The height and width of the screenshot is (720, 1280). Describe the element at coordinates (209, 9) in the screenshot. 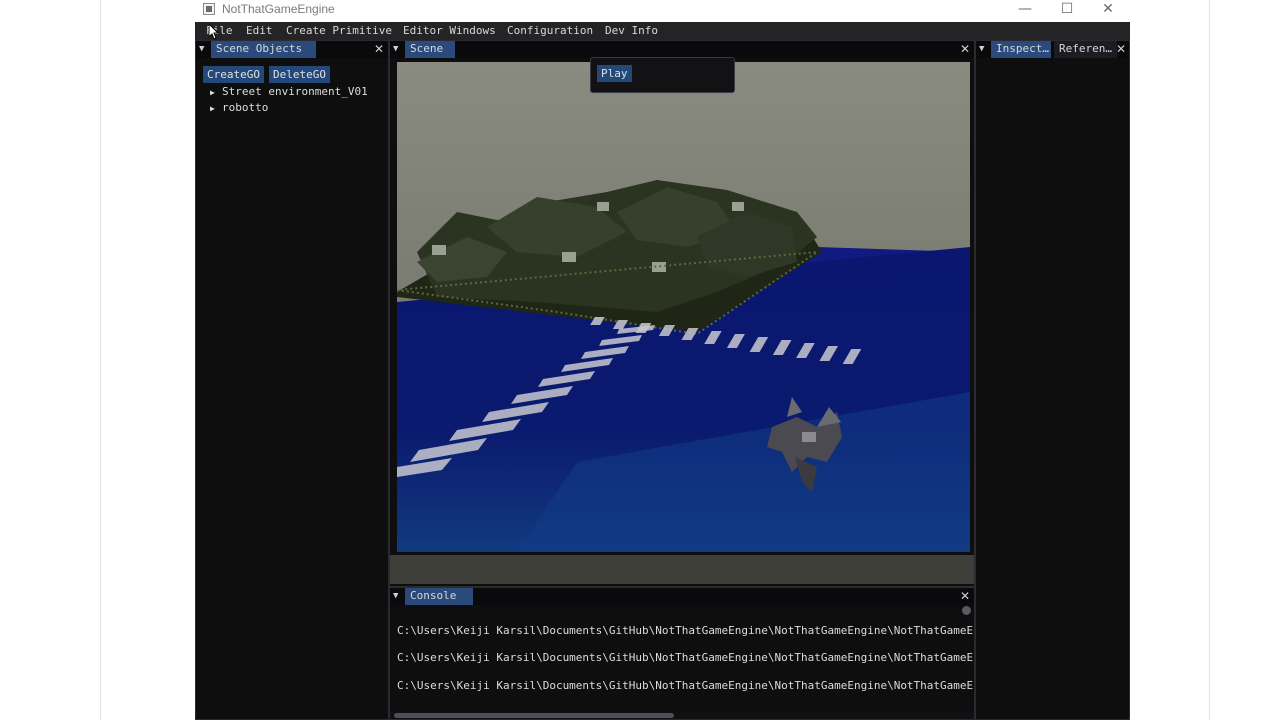

I see `app-icon` at that location.